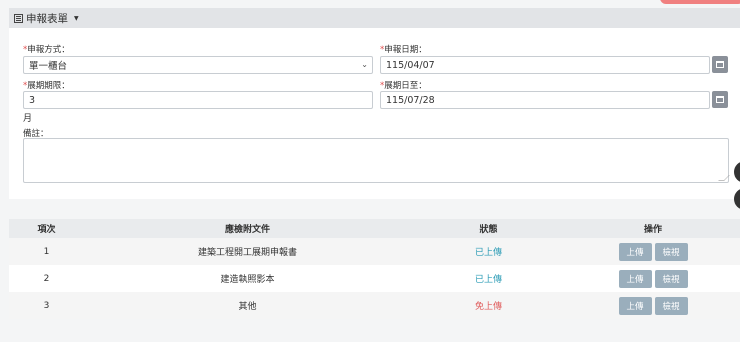  Describe the element at coordinates (403, 86) in the screenshot. I see `until-label: *展期日至：` at that location.